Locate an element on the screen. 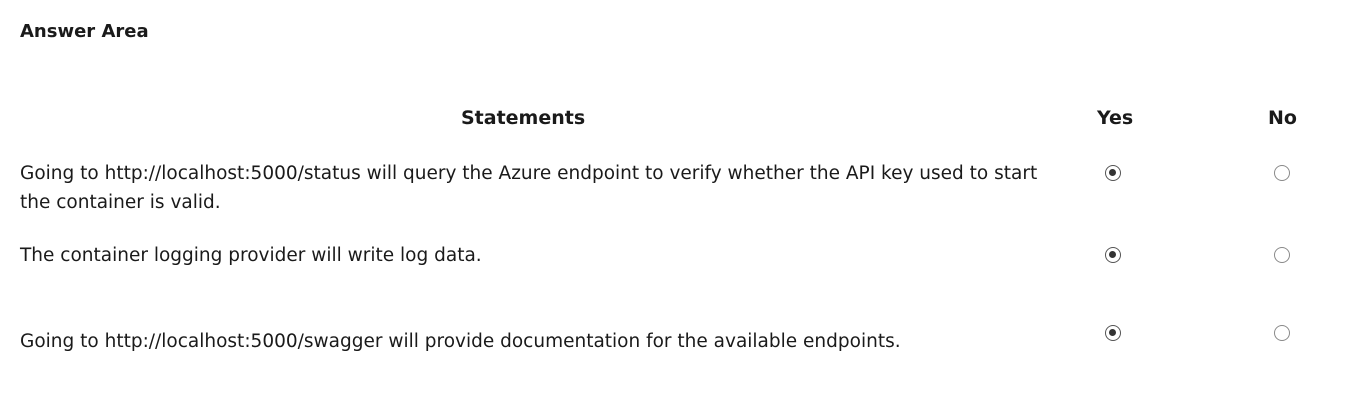  header-statements: Statements is located at coordinates (523, 118).